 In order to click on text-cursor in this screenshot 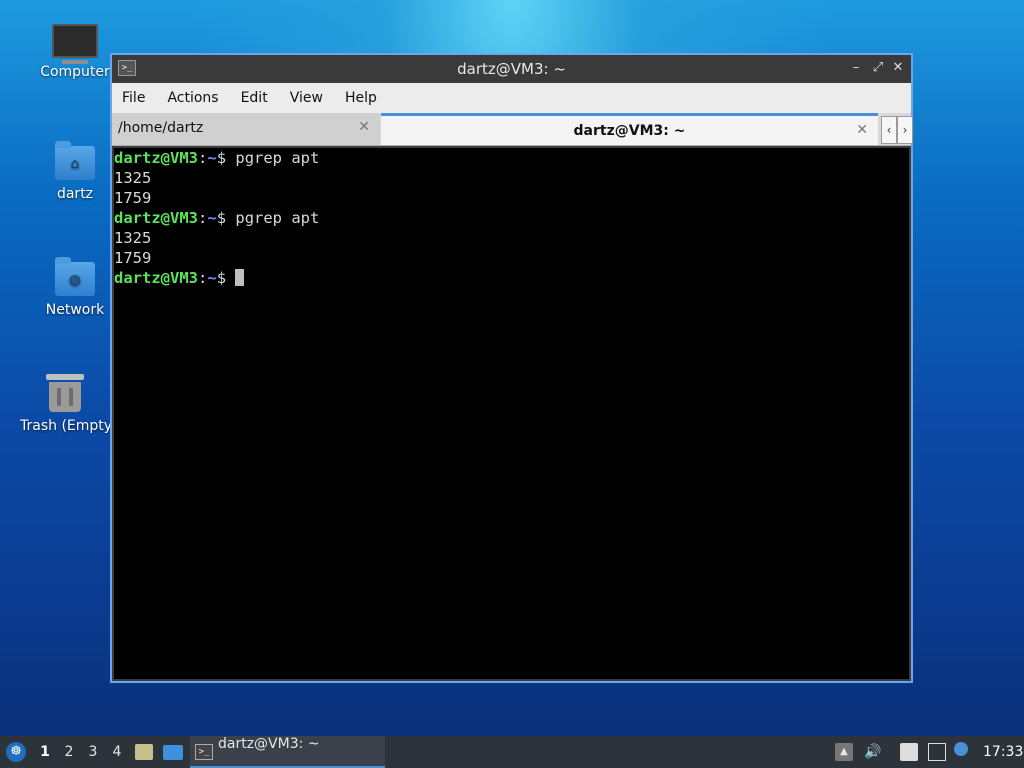, I will do `click(240, 277)`.